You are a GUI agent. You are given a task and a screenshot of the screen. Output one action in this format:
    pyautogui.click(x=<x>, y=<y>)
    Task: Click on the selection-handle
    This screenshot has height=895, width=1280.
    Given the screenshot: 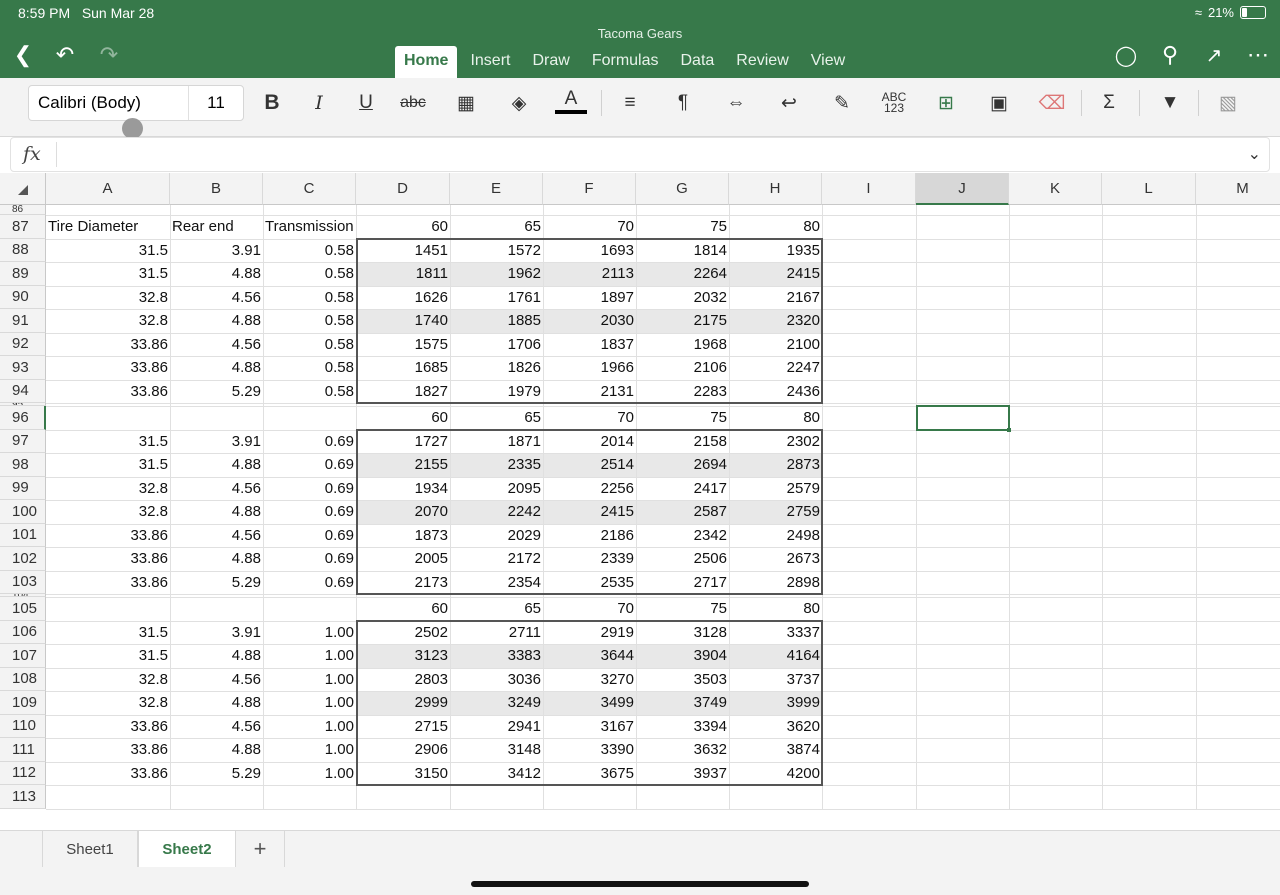 What is the action you would take?
    pyautogui.click(x=1009, y=429)
    